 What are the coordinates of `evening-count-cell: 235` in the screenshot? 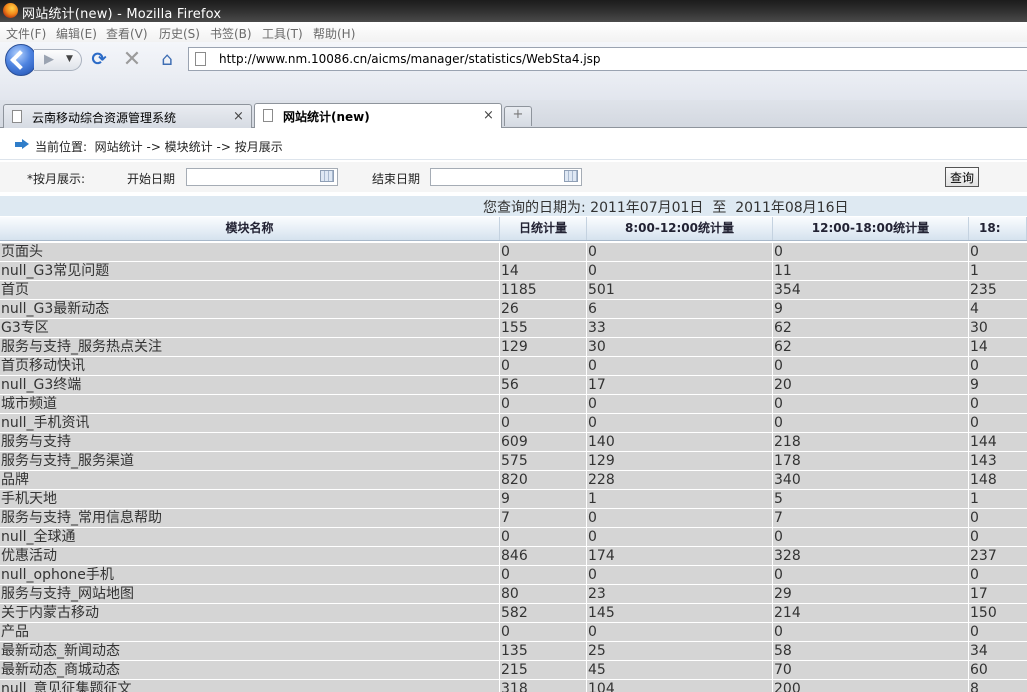 It's located at (998, 290).